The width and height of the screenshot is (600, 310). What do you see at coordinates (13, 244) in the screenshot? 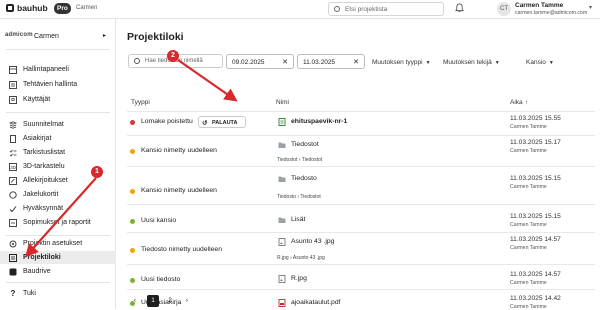
I see `settings-gear-icon` at bounding box center [13, 244].